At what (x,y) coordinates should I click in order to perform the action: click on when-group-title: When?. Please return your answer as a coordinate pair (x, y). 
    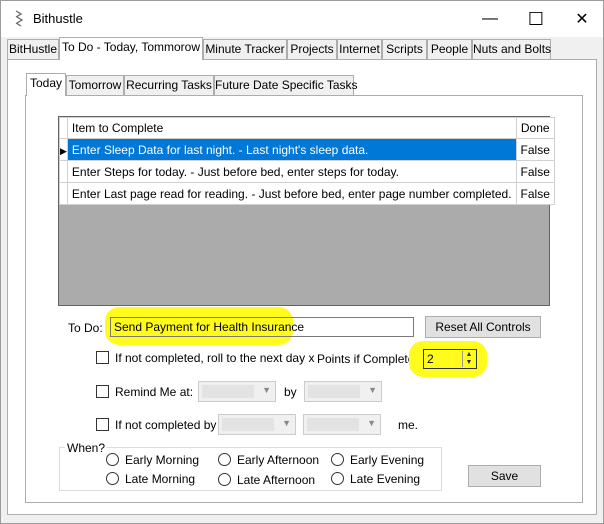
    Looking at the image, I should click on (86, 448).